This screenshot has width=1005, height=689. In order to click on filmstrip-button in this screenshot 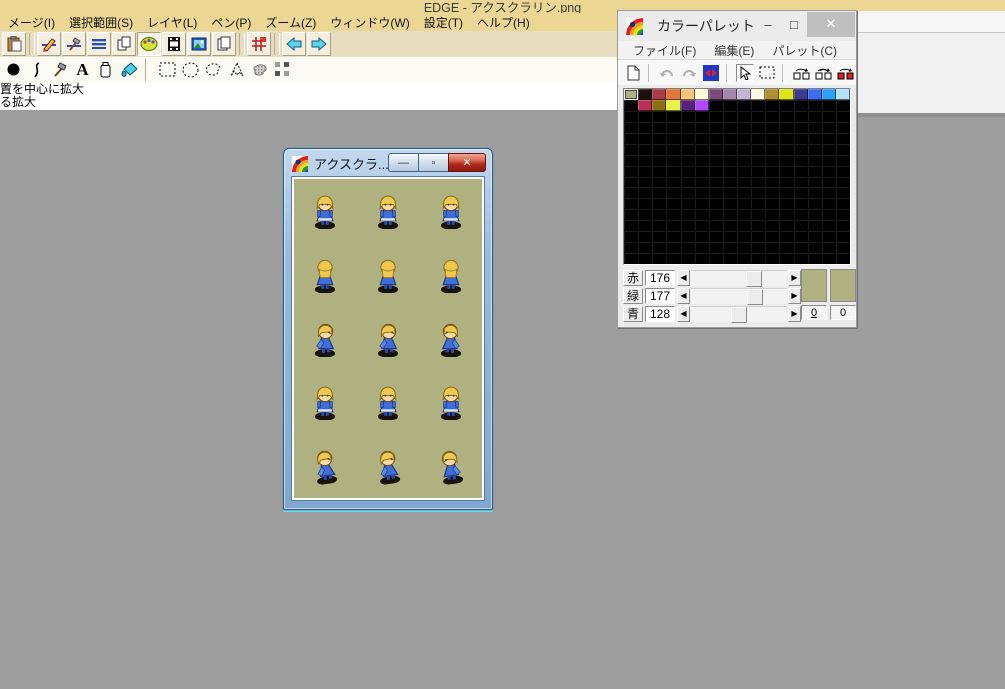, I will do `click(174, 44)`.